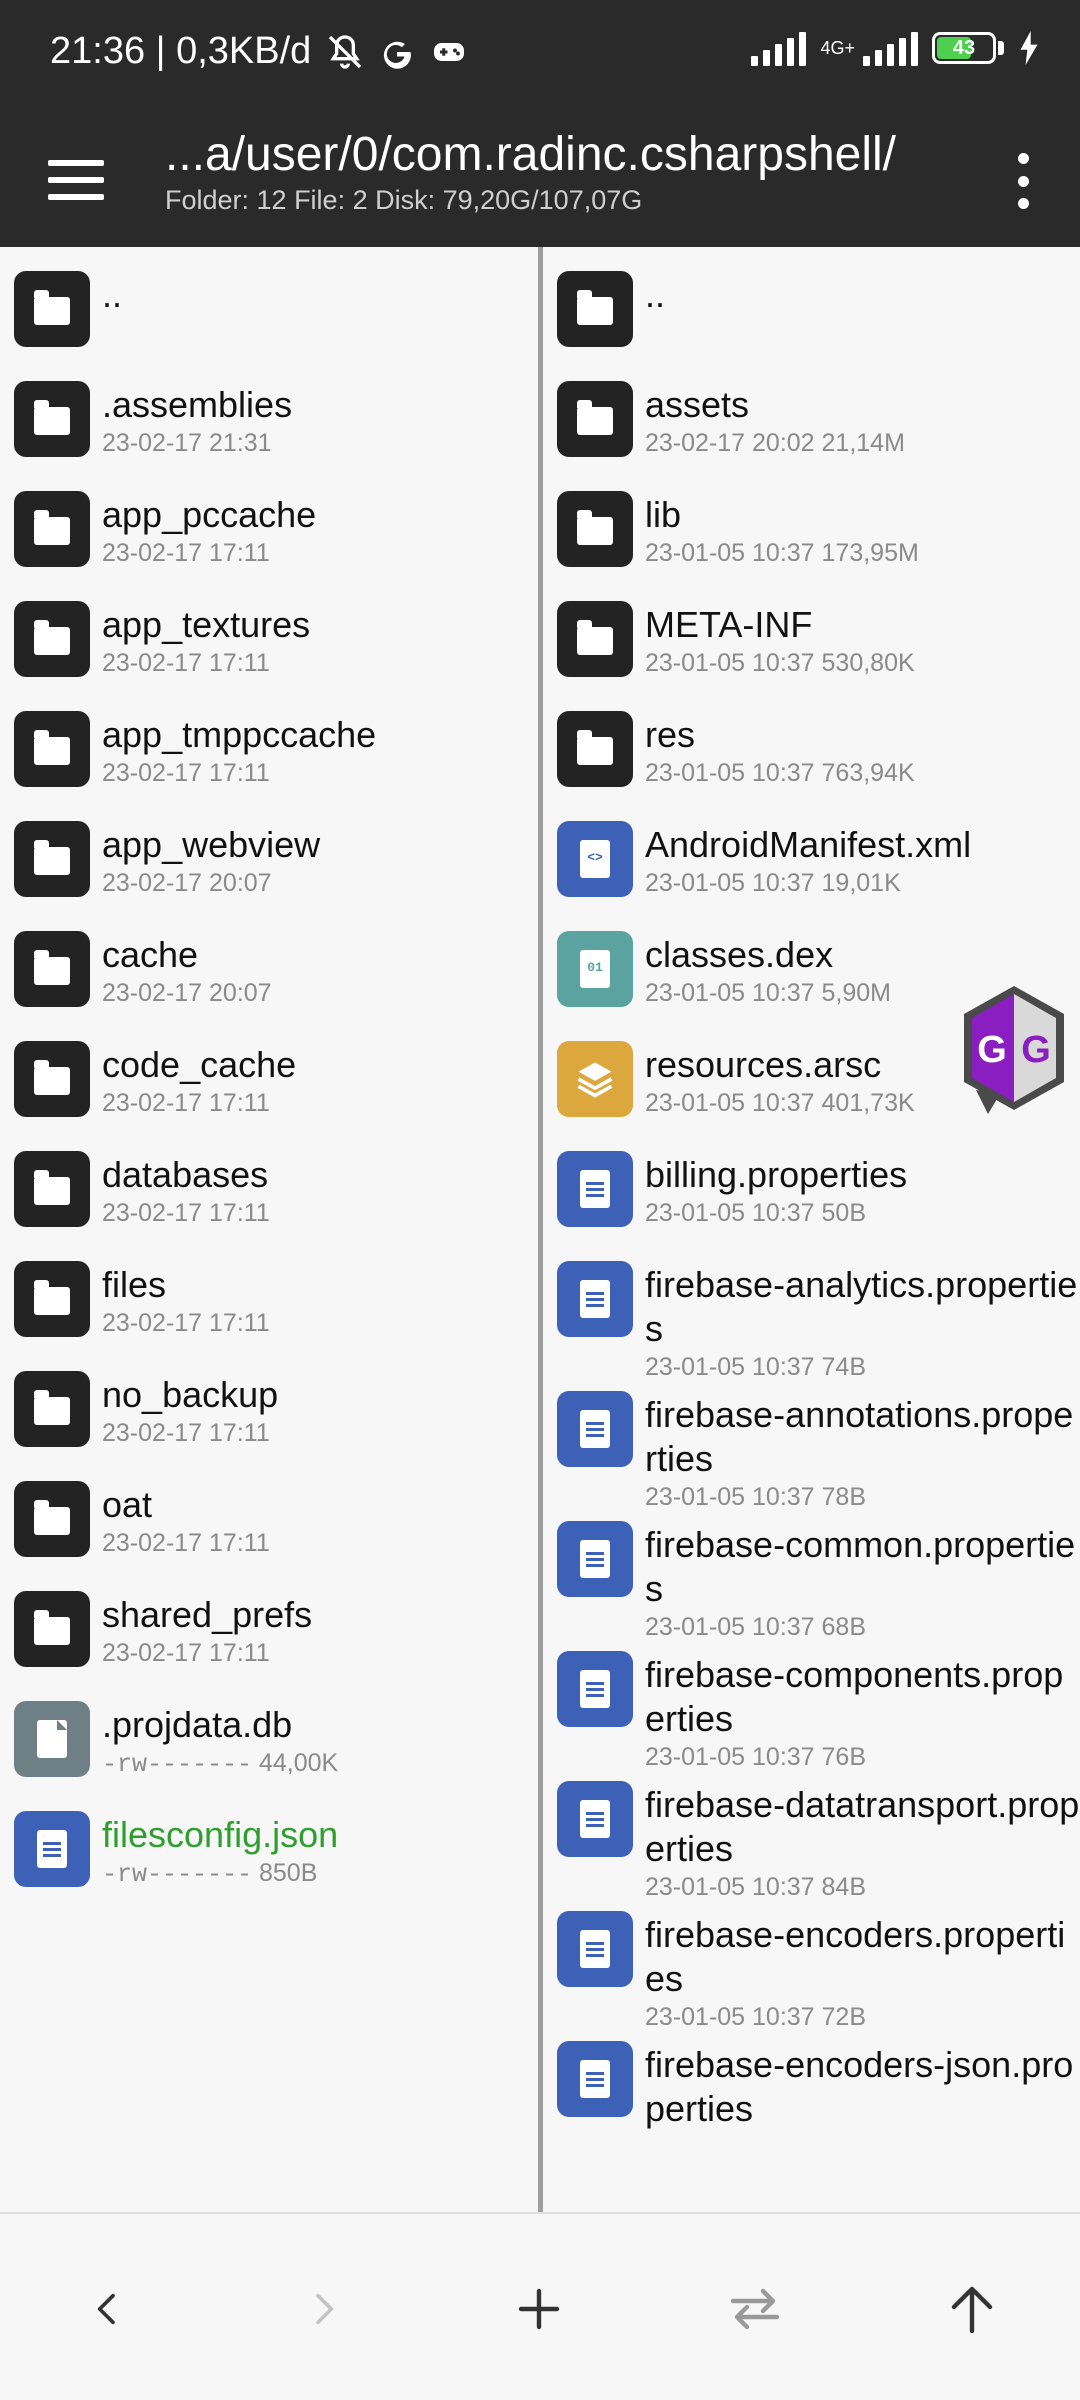 The image size is (1080, 2400). What do you see at coordinates (211, 844) in the screenshot?
I see `entry-name: app_webview` at bounding box center [211, 844].